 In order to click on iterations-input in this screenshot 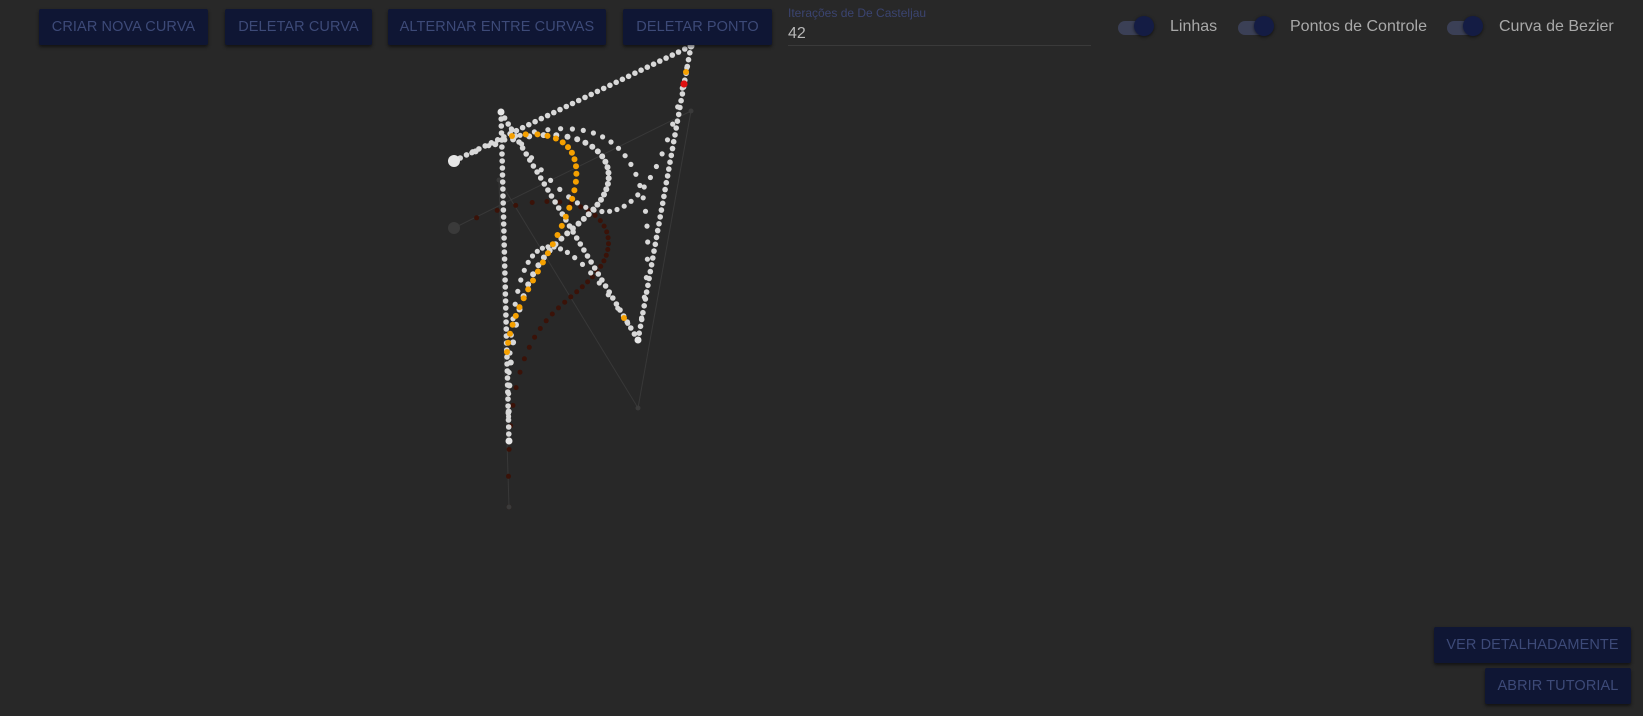, I will do `click(939, 34)`.